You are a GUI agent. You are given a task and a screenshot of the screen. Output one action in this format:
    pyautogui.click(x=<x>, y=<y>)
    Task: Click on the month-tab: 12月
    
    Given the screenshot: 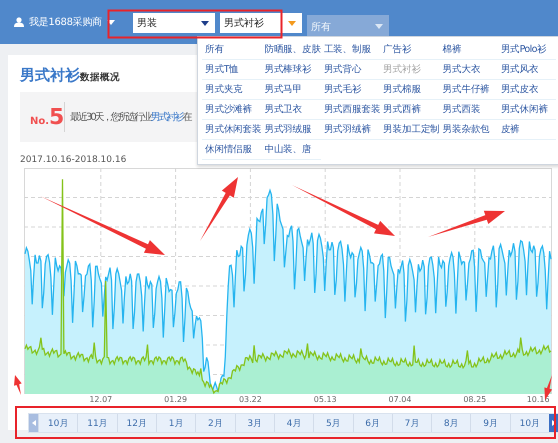 What is the action you would take?
    pyautogui.click(x=136, y=423)
    